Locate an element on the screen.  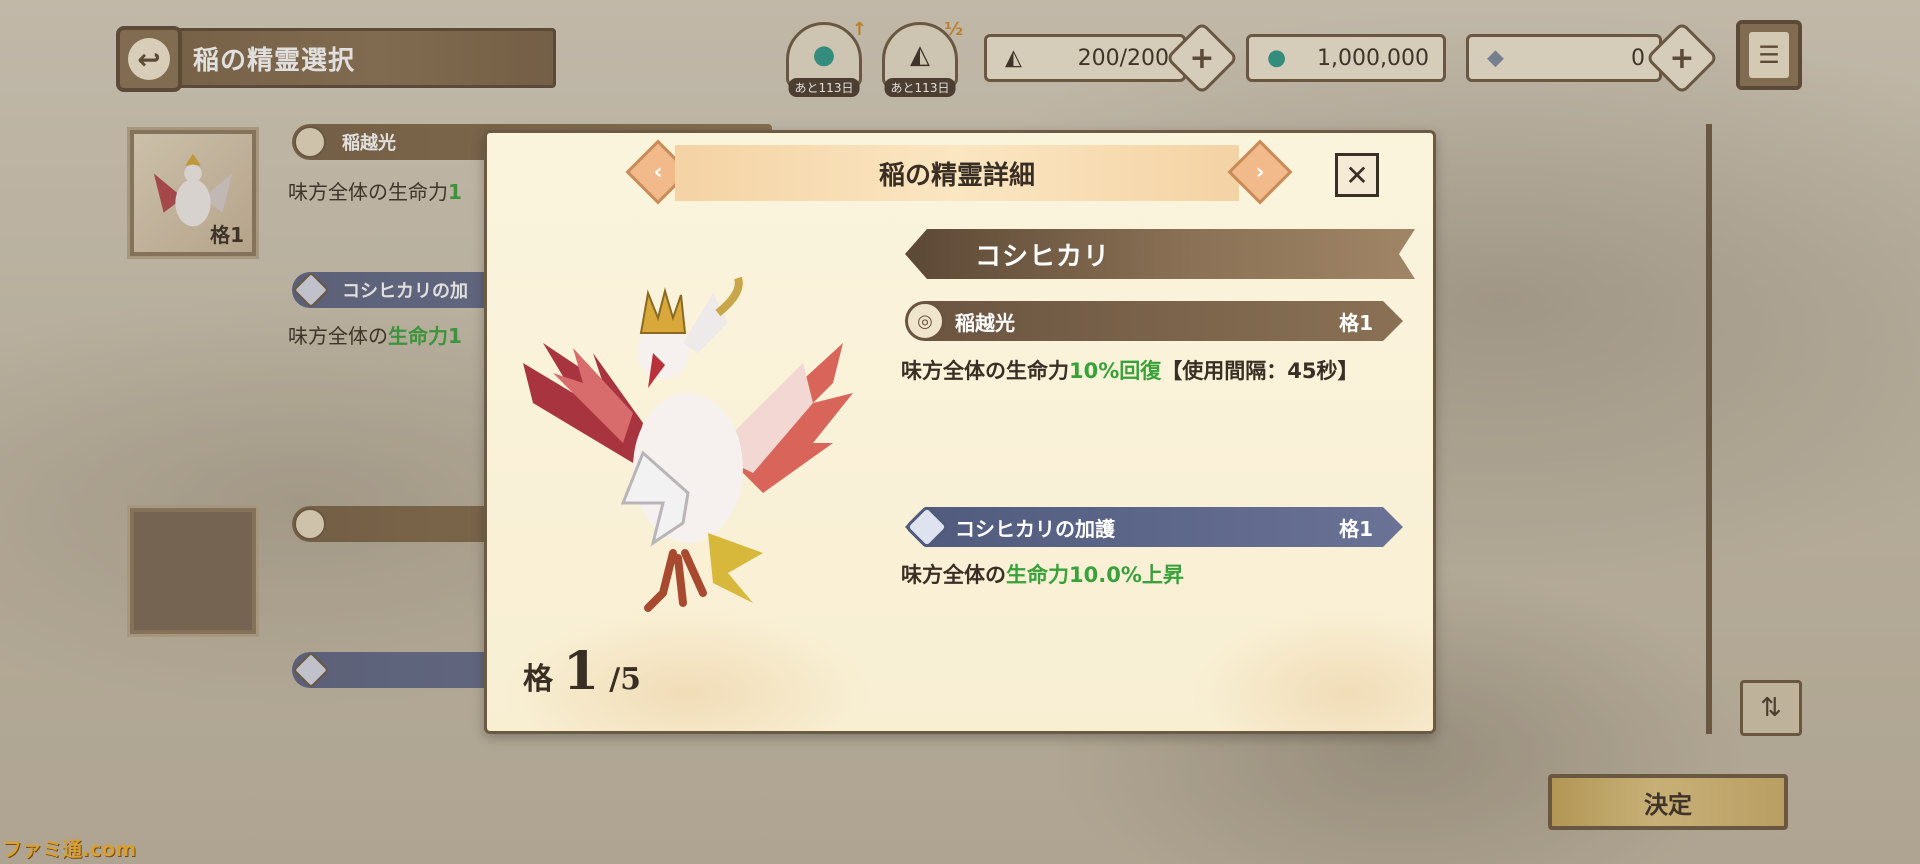
grade-max: /5 is located at coordinates (625, 679).